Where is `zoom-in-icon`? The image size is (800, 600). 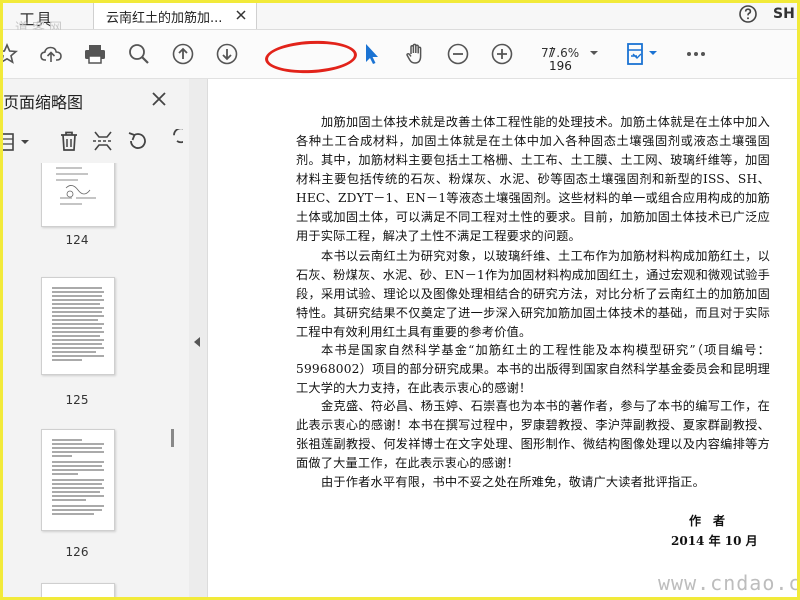 zoom-in-icon is located at coordinates (502, 54).